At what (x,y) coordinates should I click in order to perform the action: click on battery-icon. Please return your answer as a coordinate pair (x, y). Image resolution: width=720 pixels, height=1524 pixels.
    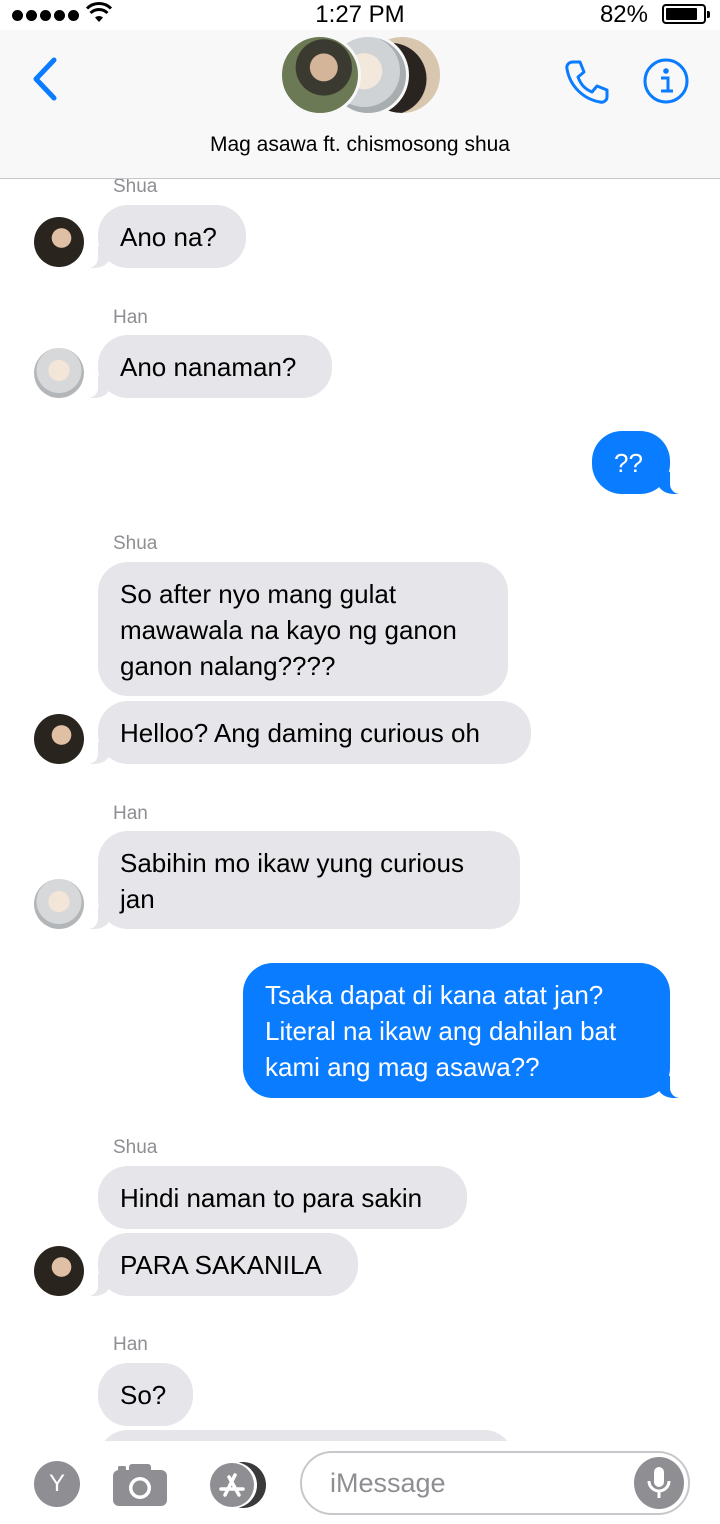
    Looking at the image, I should click on (686, 14).